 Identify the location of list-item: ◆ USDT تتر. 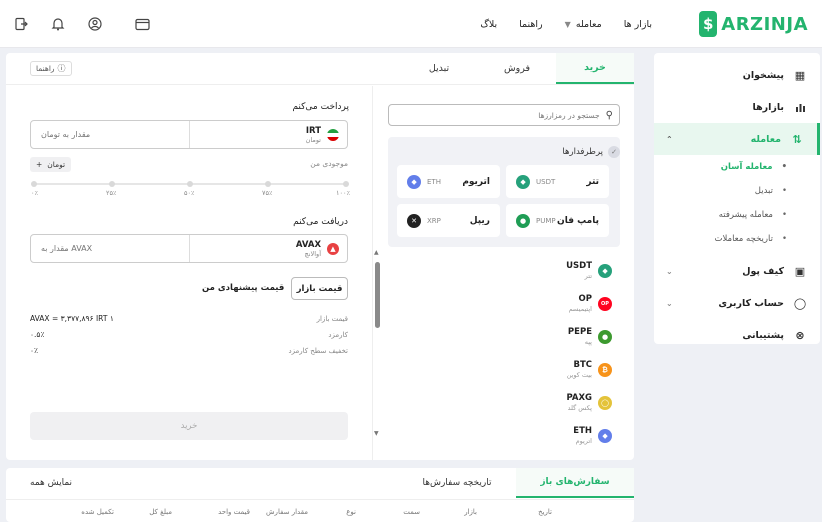
(500, 270).